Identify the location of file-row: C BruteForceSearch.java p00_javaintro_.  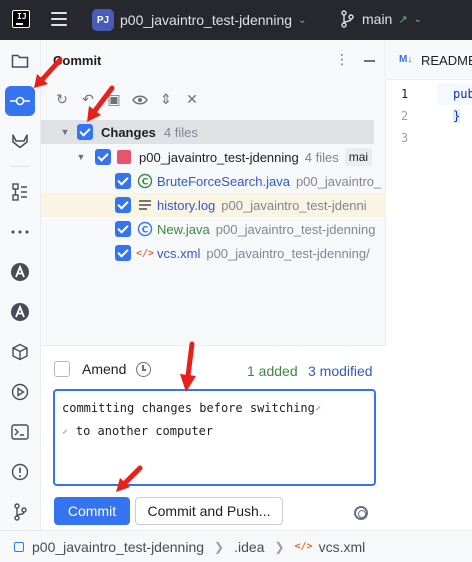
(213, 181).